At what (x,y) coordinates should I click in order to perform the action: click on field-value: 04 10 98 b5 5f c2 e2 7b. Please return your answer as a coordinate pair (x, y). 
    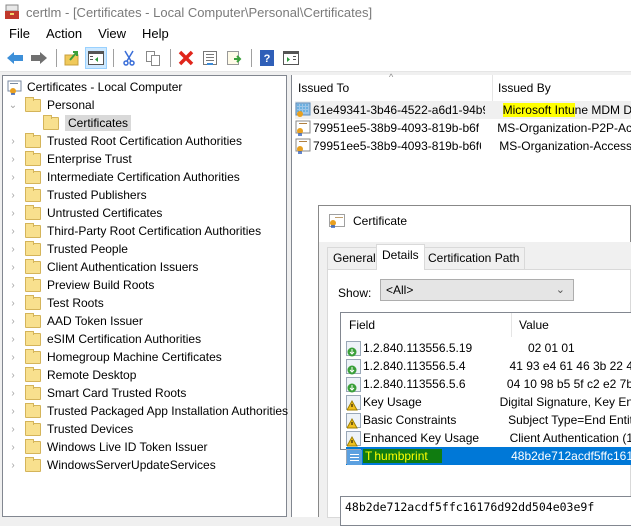
    Looking at the image, I should click on (568, 384).